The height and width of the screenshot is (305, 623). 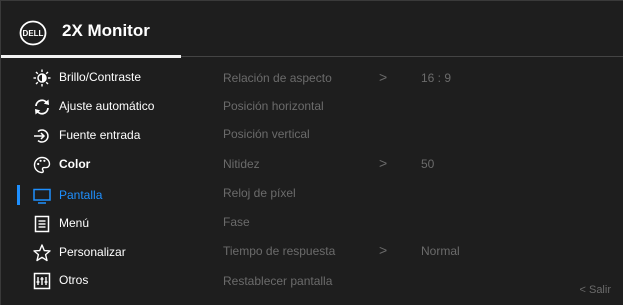 I want to click on setting-sharpness: Nitidez > 50, so click(x=413, y=164).